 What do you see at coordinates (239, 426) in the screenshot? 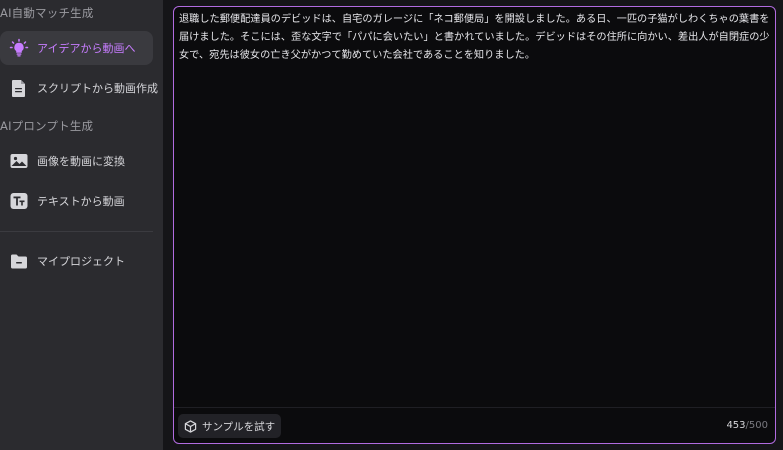
I see `try-sample-label: サンプルを試す` at bounding box center [239, 426].